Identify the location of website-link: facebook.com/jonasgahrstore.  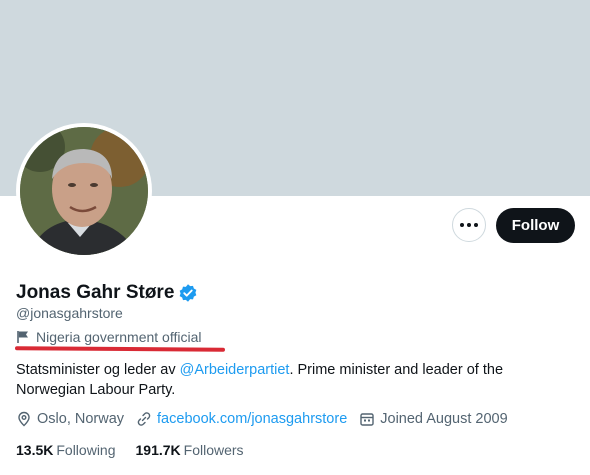
(252, 419).